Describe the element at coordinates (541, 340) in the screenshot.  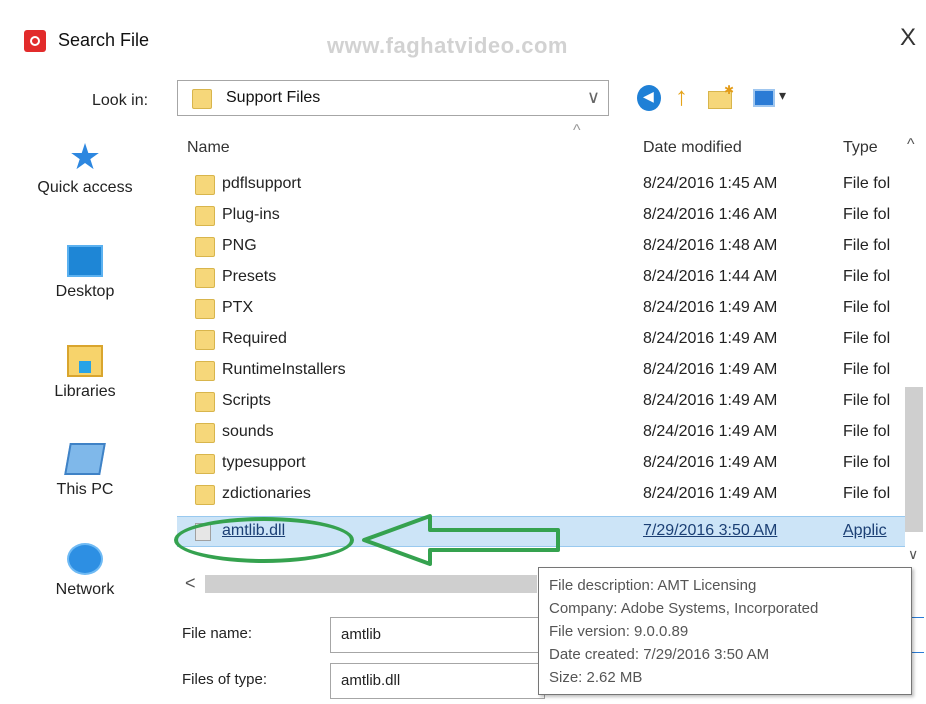
I see `list-item: Required 8/24/2016 1:49 AM File fol` at that location.